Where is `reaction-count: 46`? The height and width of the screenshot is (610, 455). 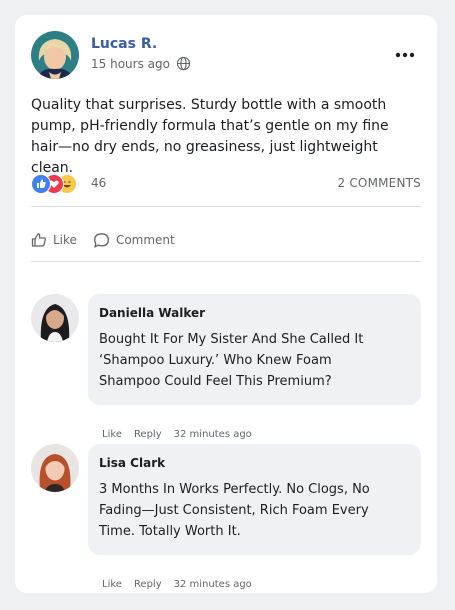 reaction-count: 46 is located at coordinates (99, 183).